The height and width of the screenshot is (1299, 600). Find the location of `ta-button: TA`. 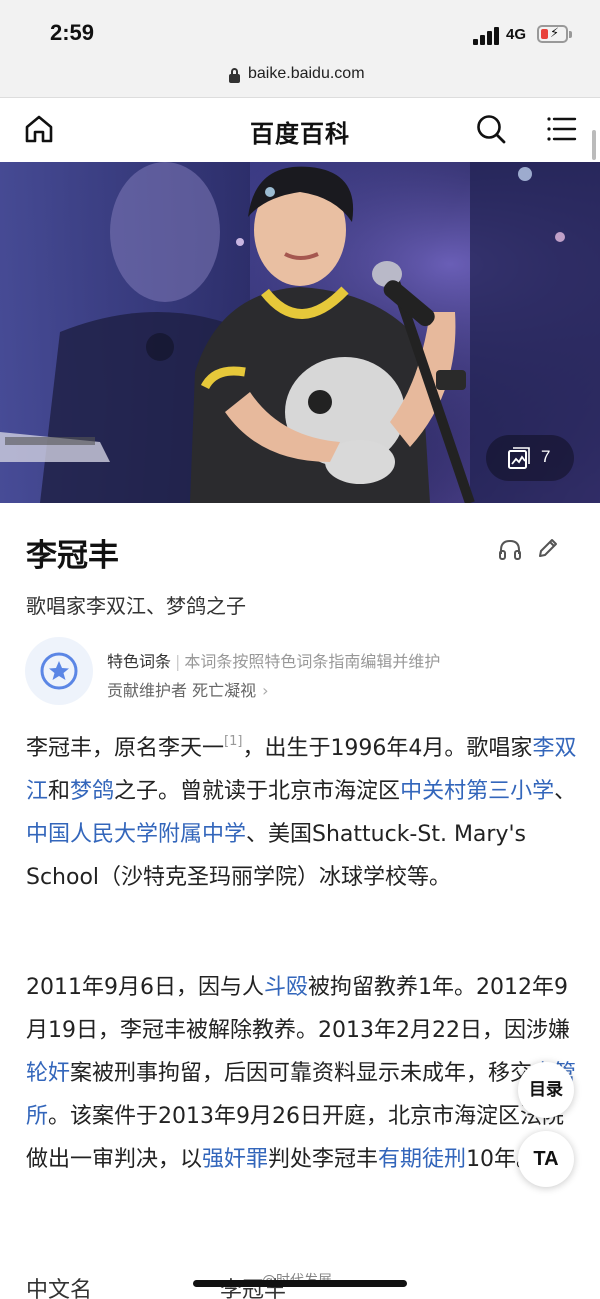

ta-button: TA is located at coordinates (546, 1159).